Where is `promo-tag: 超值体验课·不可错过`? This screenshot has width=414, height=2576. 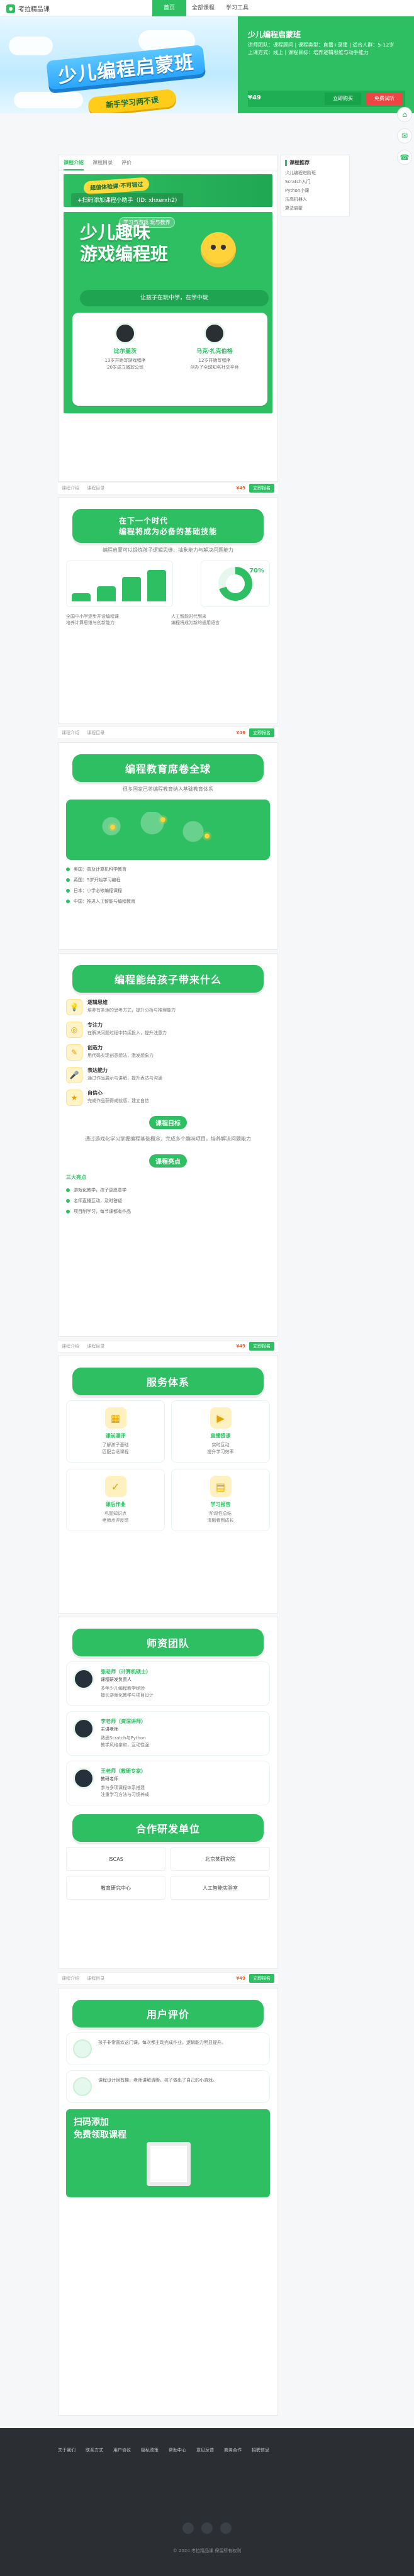 promo-tag: 超值体验课·不可错过 is located at coordinates (116, 186).